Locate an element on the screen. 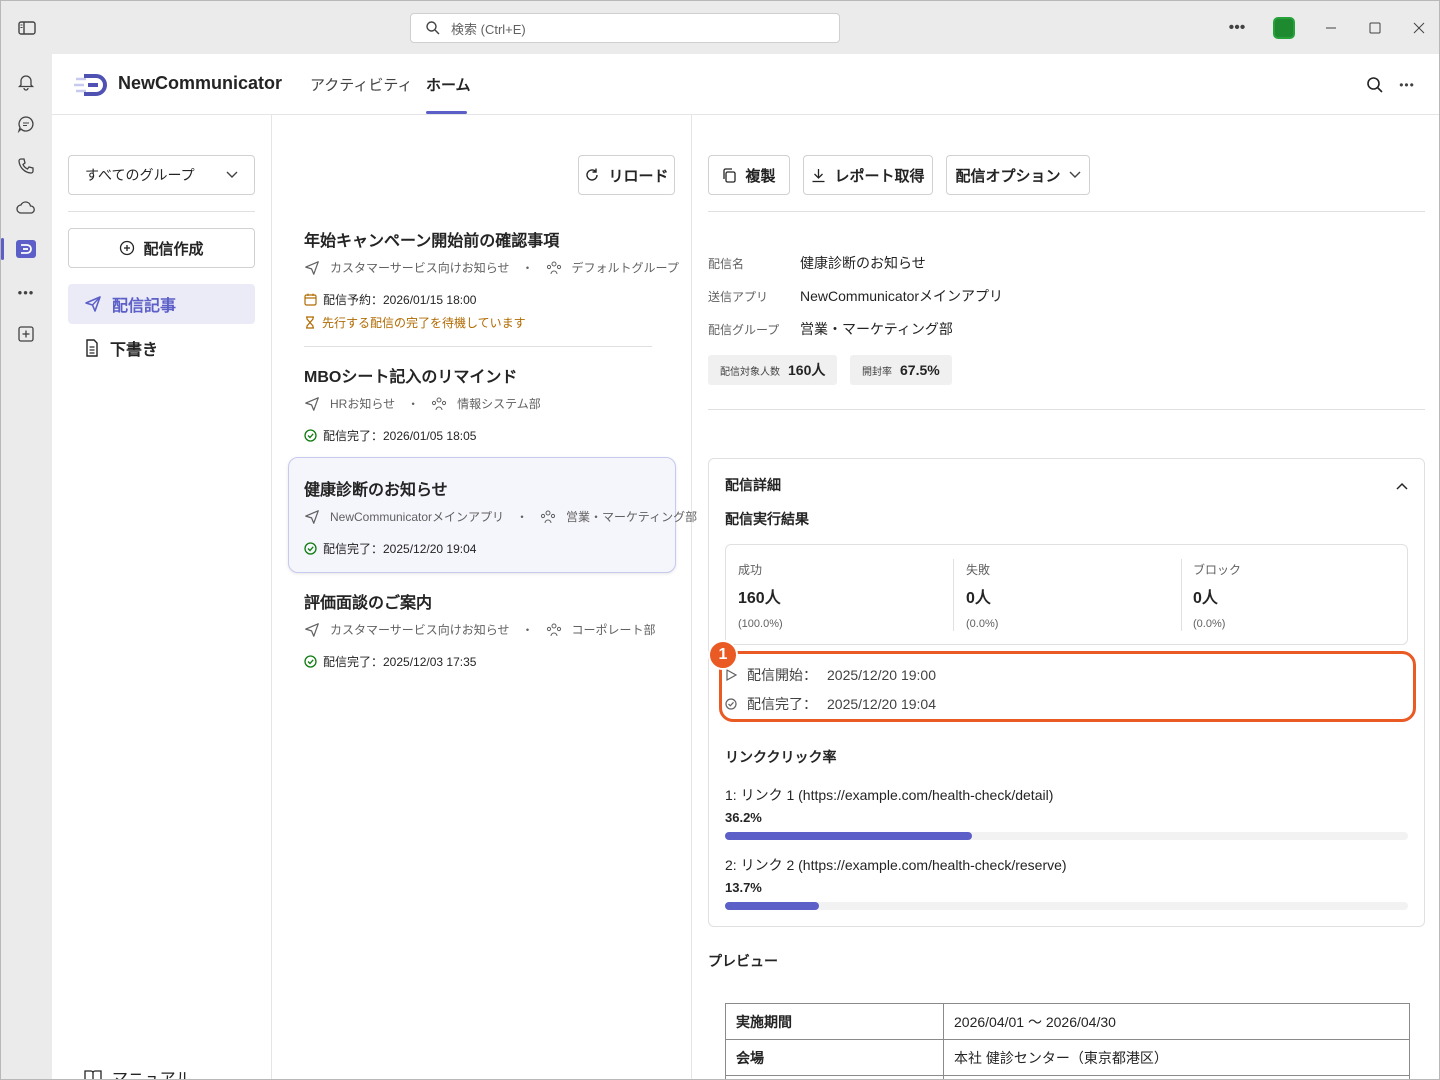 Image resolution: width=1440 pixels, height=1080 pixels. open-rate-pill: 開封率 67.5% is located at coordinates (901, 370).